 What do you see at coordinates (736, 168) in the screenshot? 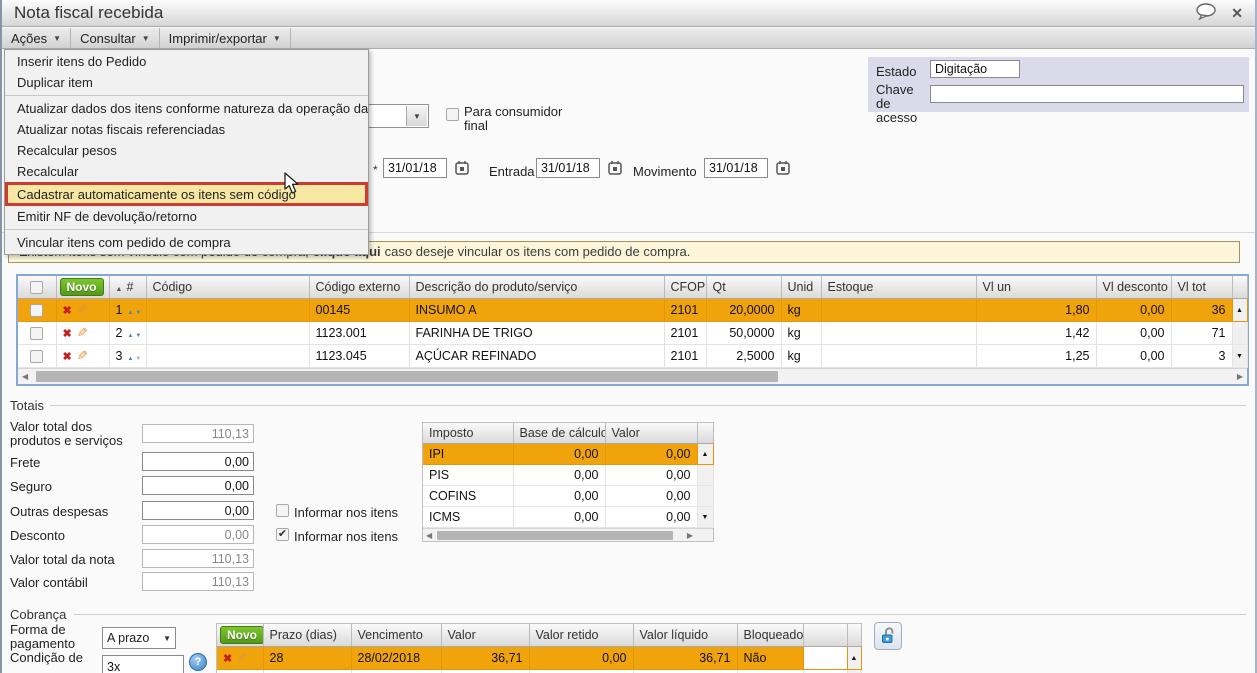
I see `movimento-date-field` at bounding box center [736, 168].